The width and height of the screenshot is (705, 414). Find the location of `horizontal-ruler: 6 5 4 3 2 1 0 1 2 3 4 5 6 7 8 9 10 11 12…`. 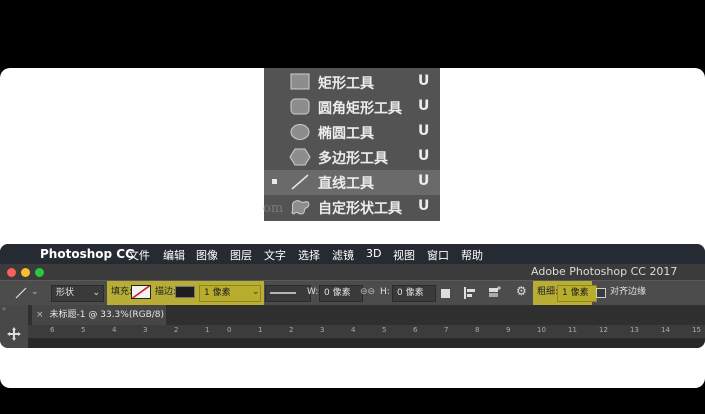

horizontal-ruler: 6 5 4 3 2 1 0 1 2 3 4 5 6 7 8 9 10 11 12… is located at coordinates (366, 332).